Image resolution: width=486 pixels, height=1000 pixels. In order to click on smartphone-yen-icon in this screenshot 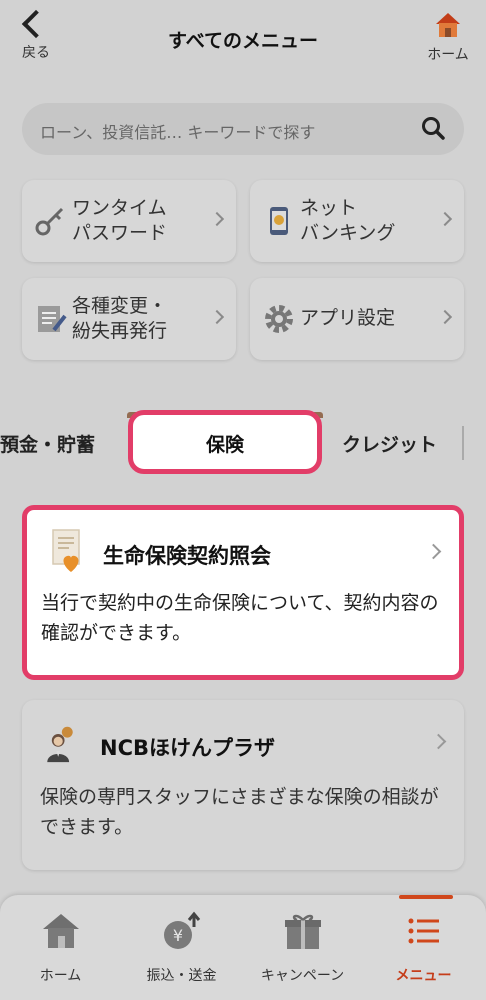, I will do `click(279, 221)`.